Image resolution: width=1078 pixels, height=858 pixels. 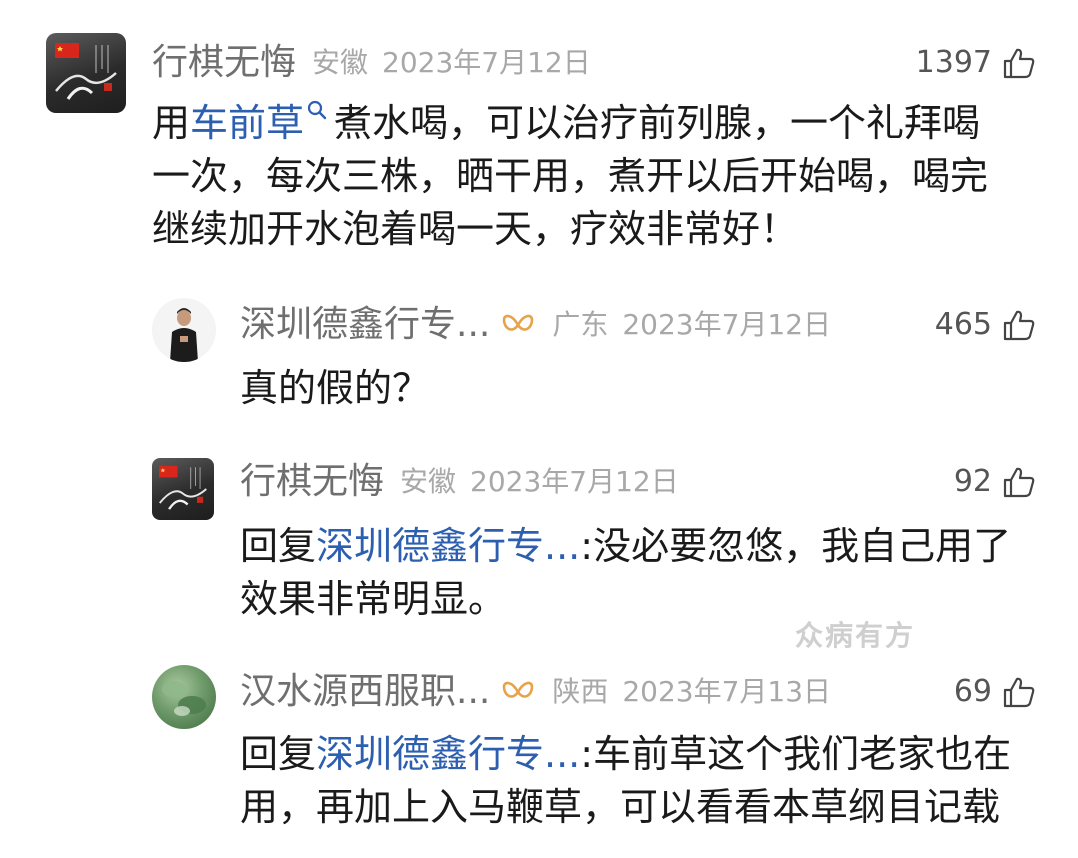 What do you see at coordinates (371, 63) in the screenshot?
I see `comment-header: 行棋无悔 安徽 2023年7月12日` at bounding box center [371, 63].